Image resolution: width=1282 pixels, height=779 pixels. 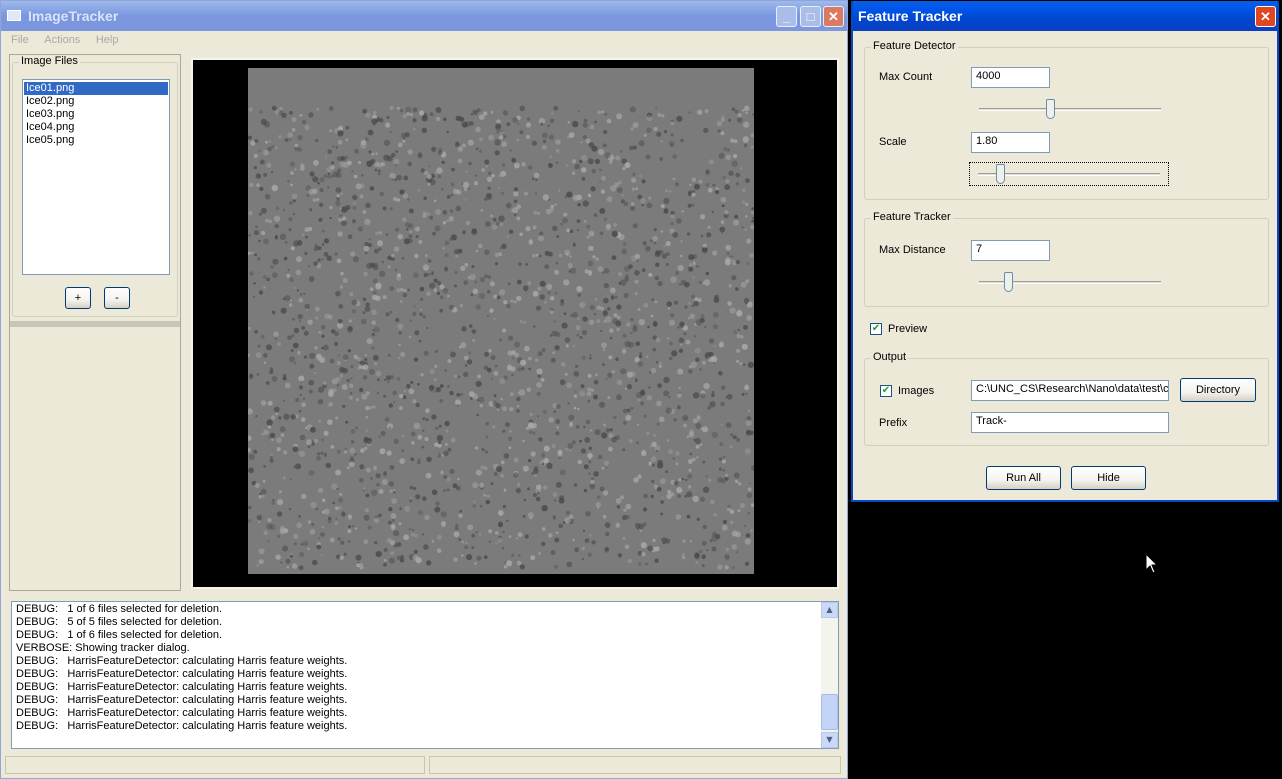 I want to click on close-button: ✕, so click(x=833, y=16).